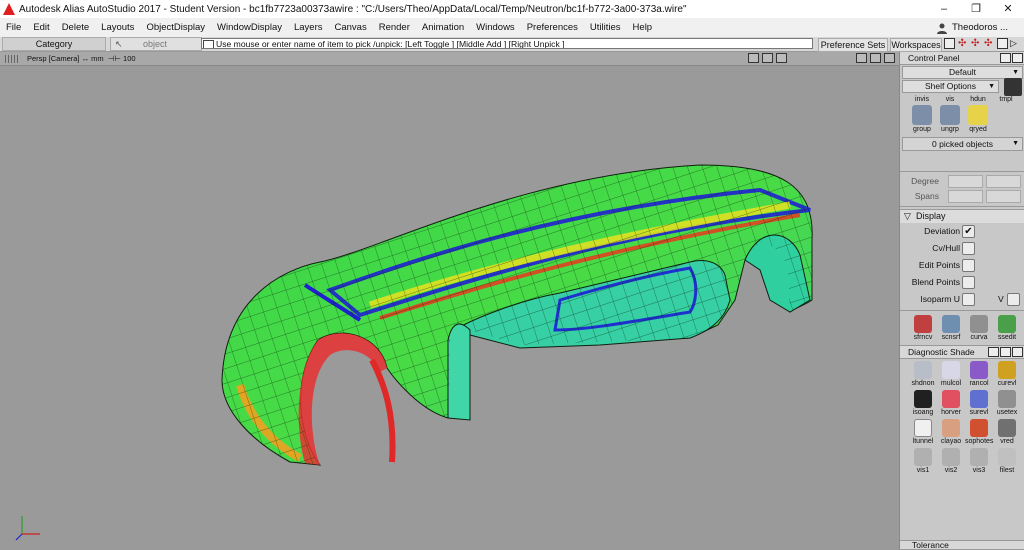  What do you see at coordinates (1014, 43) in the screenshot?
I see `expand-arrow-icon: ▷` at bounding box center [1014, 43].